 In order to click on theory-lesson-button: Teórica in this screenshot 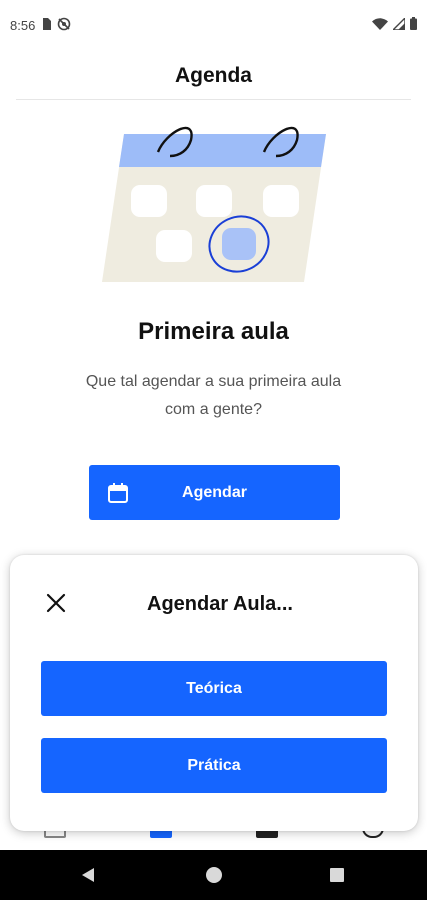, I will do `click(214, 688)`.